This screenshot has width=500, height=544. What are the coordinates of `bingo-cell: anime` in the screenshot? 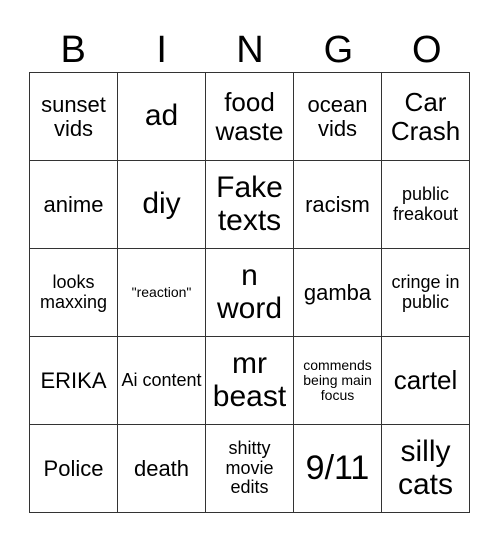 It's located at (73, 204).